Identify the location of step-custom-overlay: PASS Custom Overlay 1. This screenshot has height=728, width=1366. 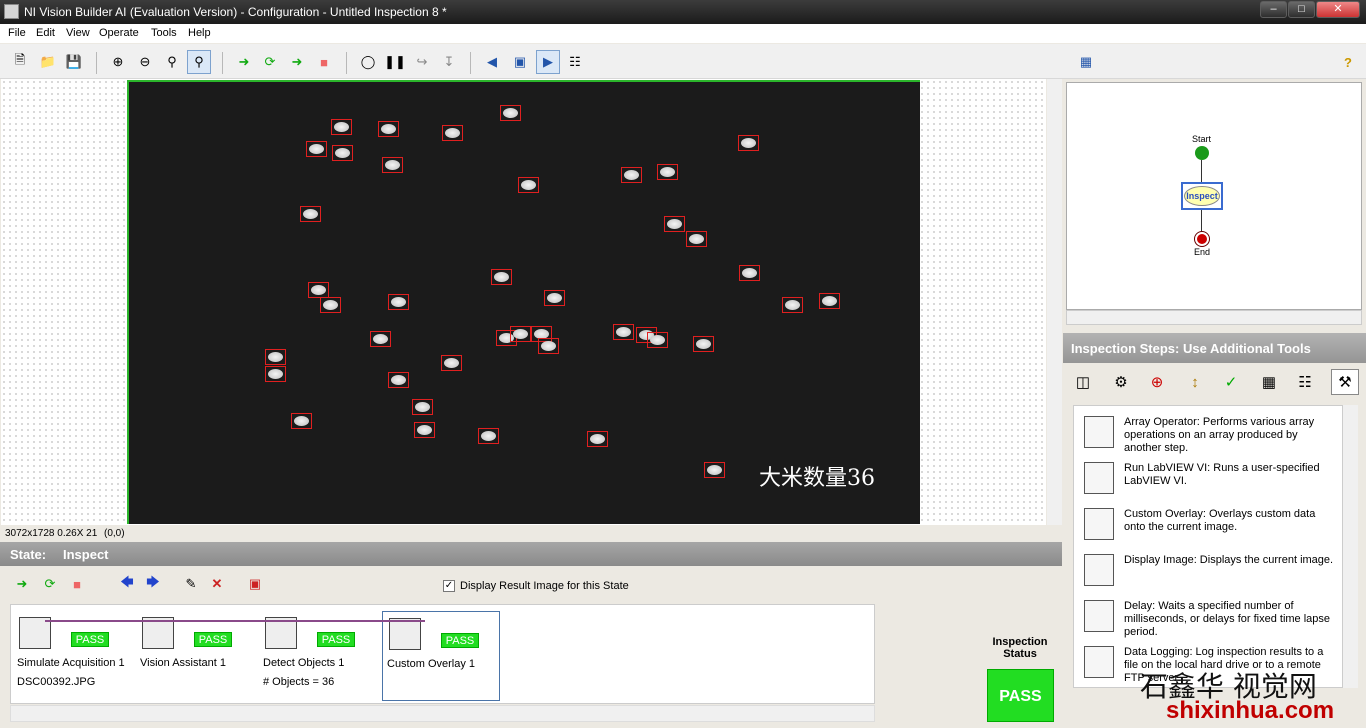
(441, 656).